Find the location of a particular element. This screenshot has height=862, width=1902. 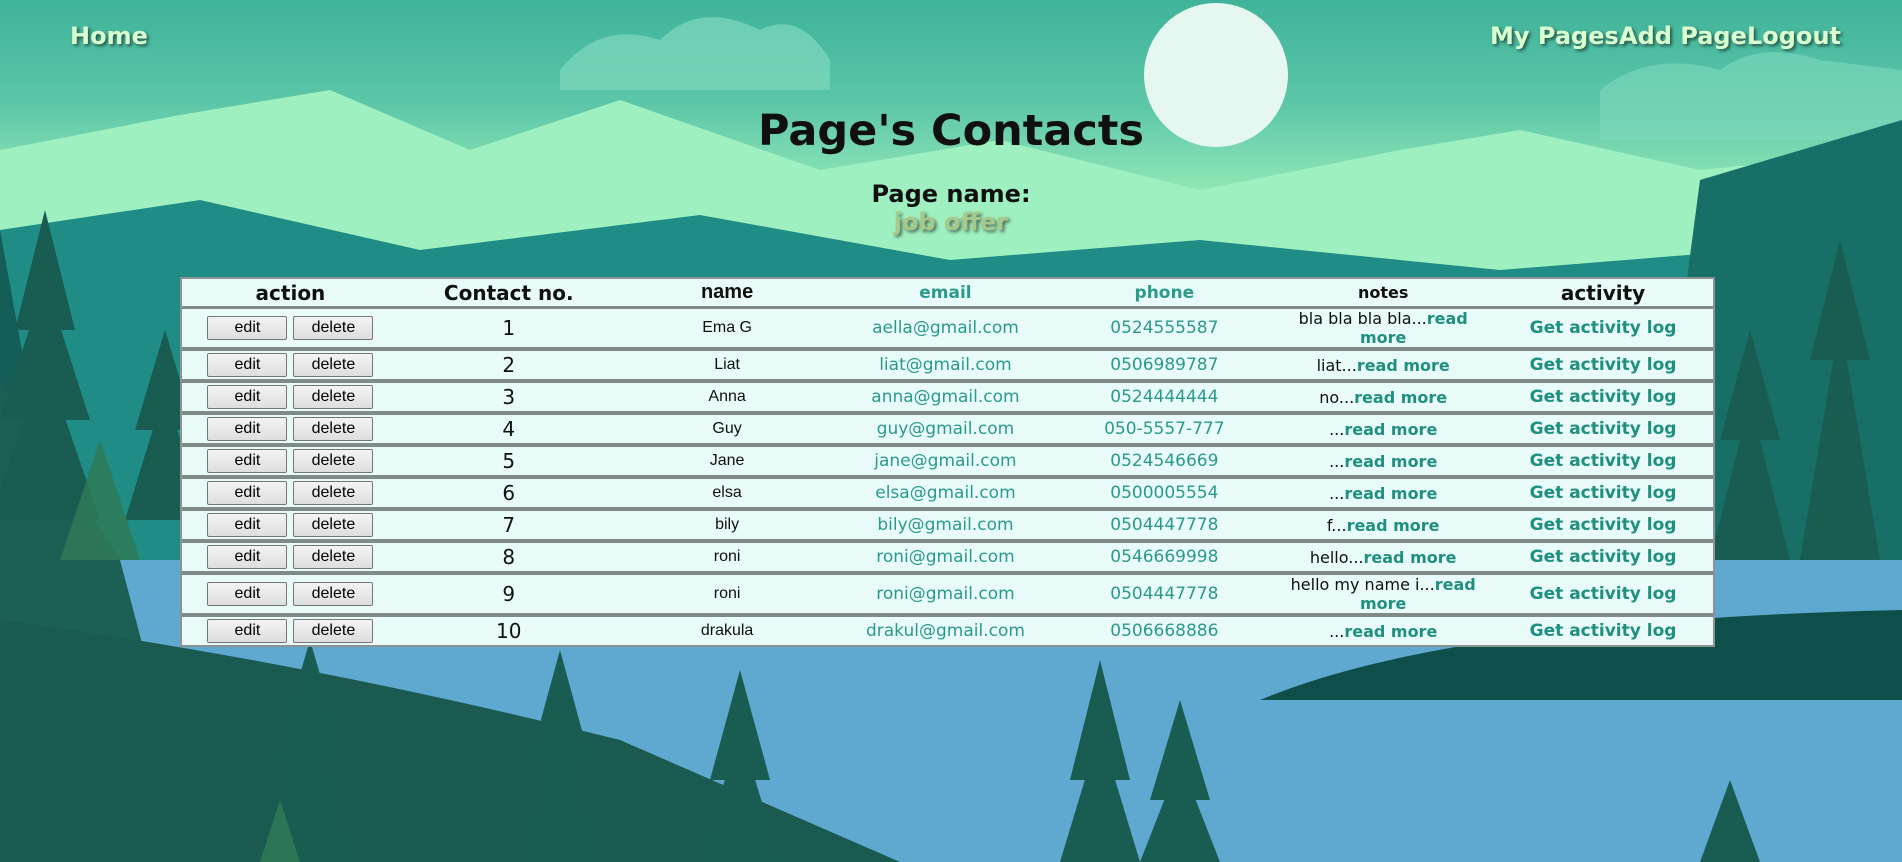

contact-name: Liat is located at coordinates (727, 367).